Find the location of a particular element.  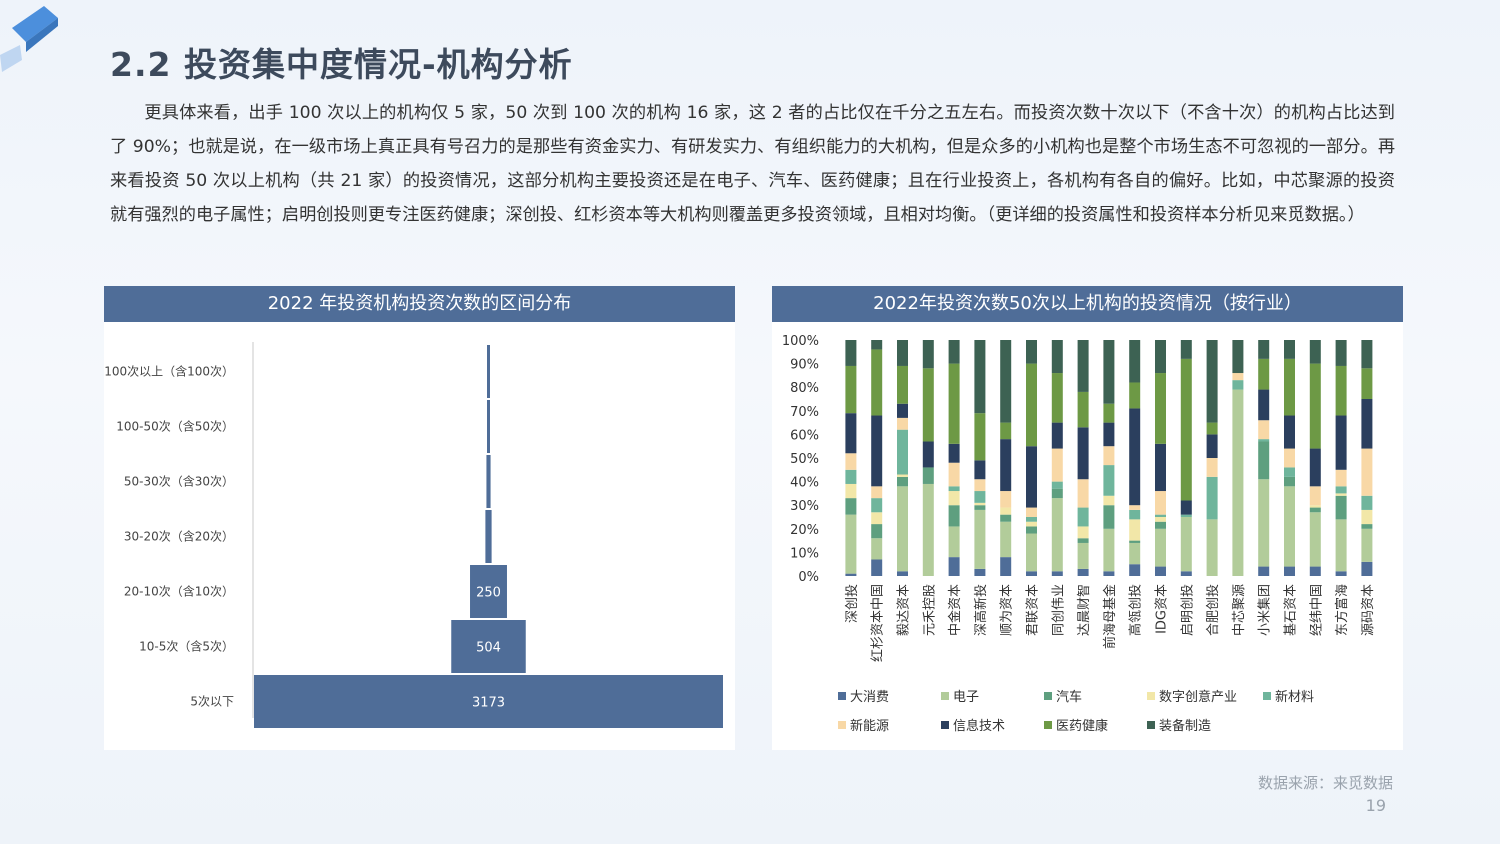

legend-label: 新材料 is located at coordinates (1295, 697).